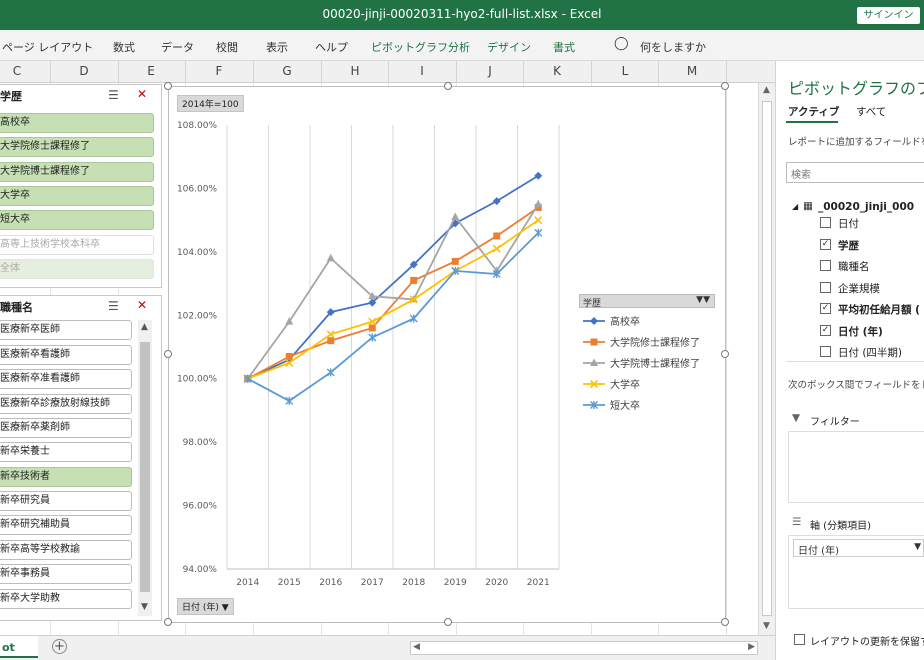  What do you see at coordinates (888, 15) in the screenshot?
I see `signin-button: サインイン` at bounding box center [888, 15].